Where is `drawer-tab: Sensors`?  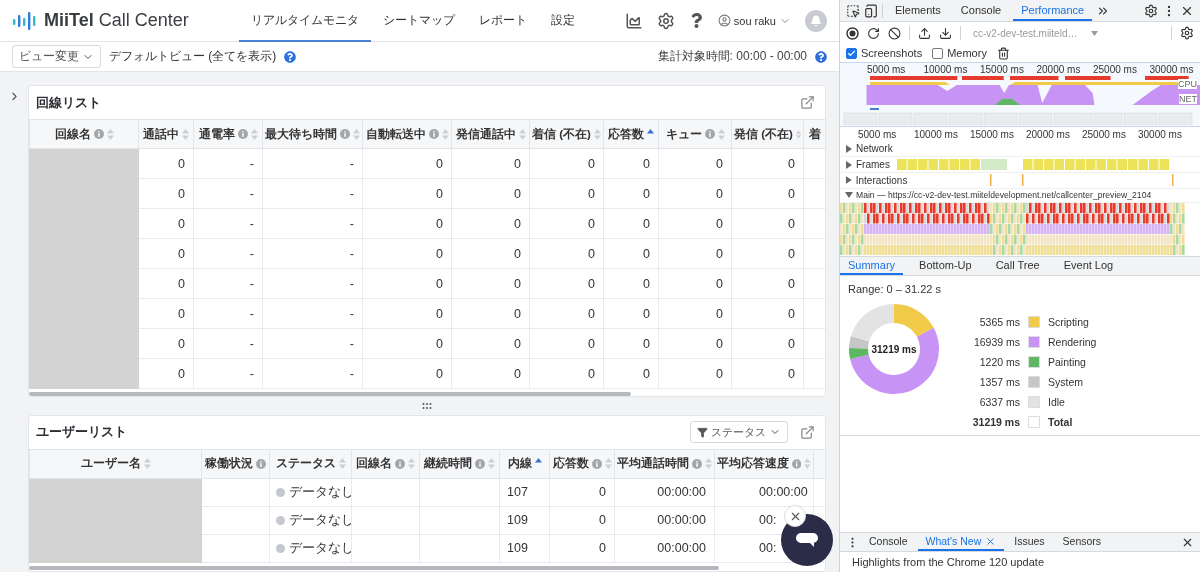 drawer-tab: Sensors is located at coordinates (1082, 542).